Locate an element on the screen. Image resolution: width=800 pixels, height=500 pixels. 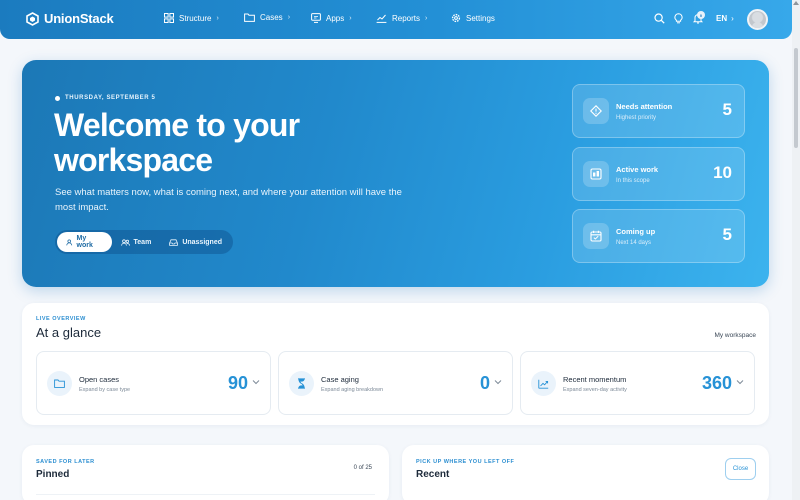
language-selector: EN › is located at coordinates (725, 18).